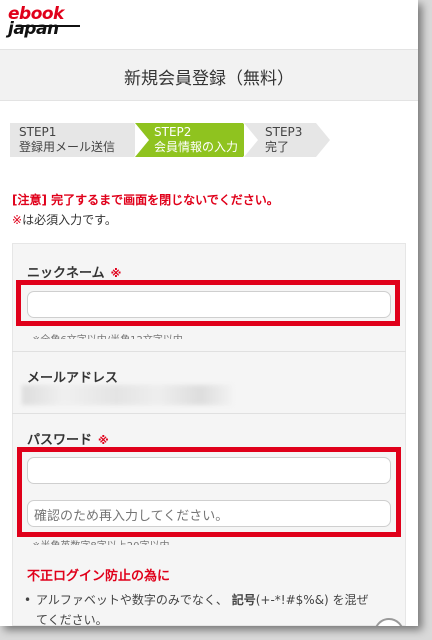 This screenshot has height=640, width=432. Describe the element at coordinates (99, 576) in the screenshot. I see `fraud-prevention-title: 不正ログイン防止の為に` at that location.